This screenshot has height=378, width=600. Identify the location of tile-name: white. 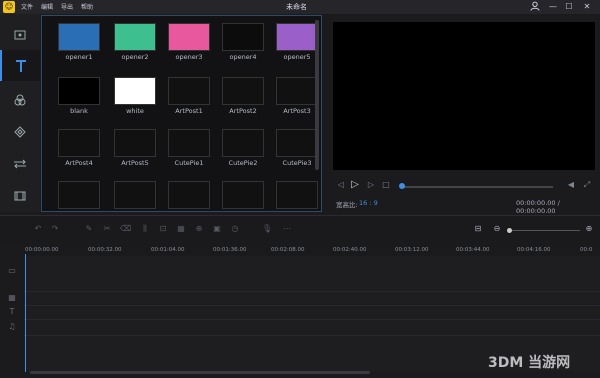
(135, 111).